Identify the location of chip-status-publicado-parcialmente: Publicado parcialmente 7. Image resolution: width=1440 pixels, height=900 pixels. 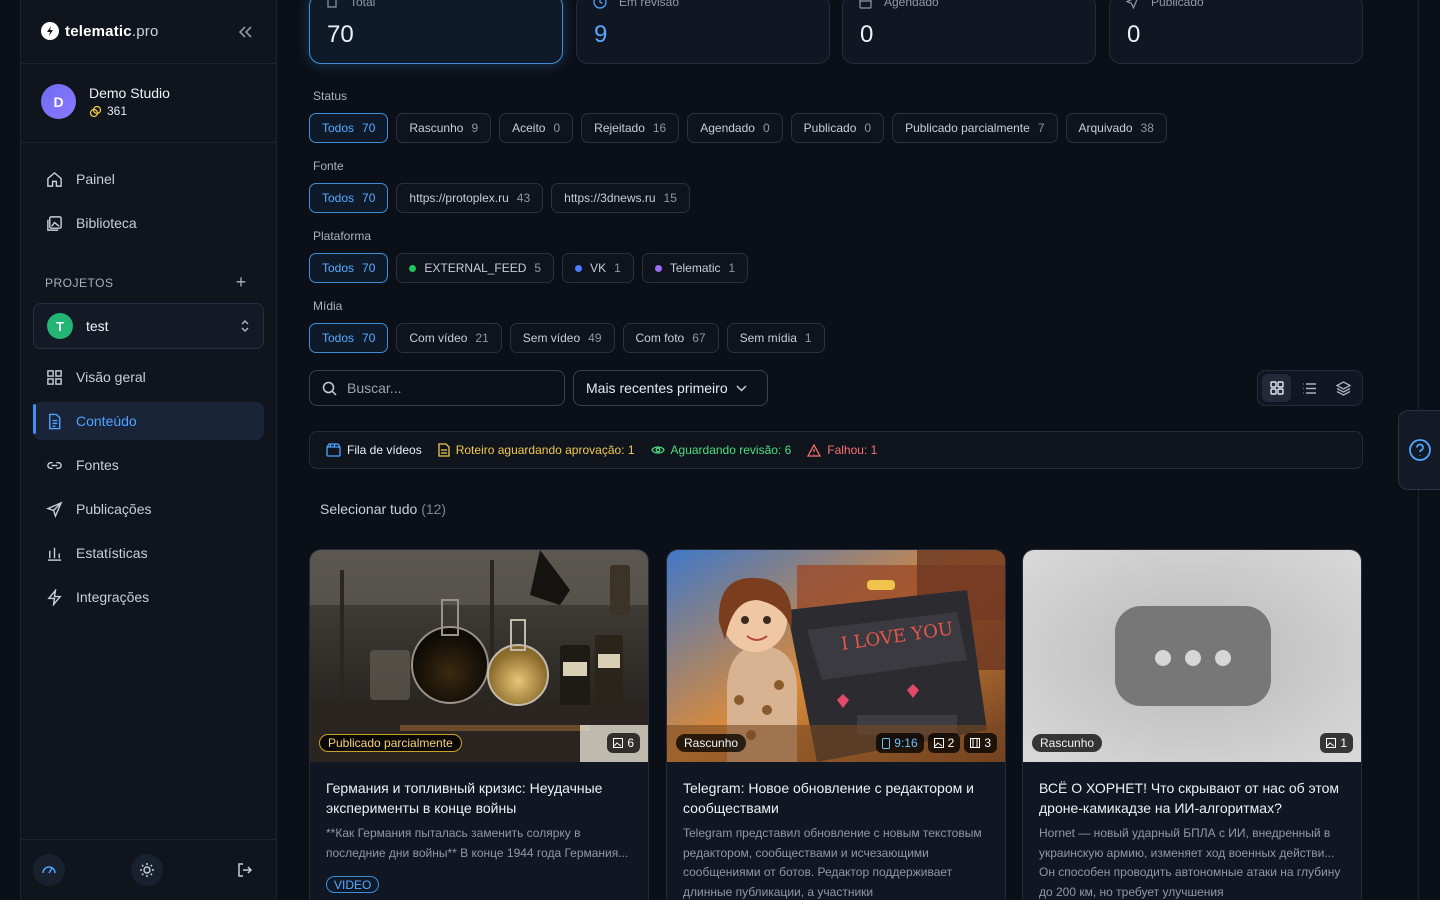
(975, 128).